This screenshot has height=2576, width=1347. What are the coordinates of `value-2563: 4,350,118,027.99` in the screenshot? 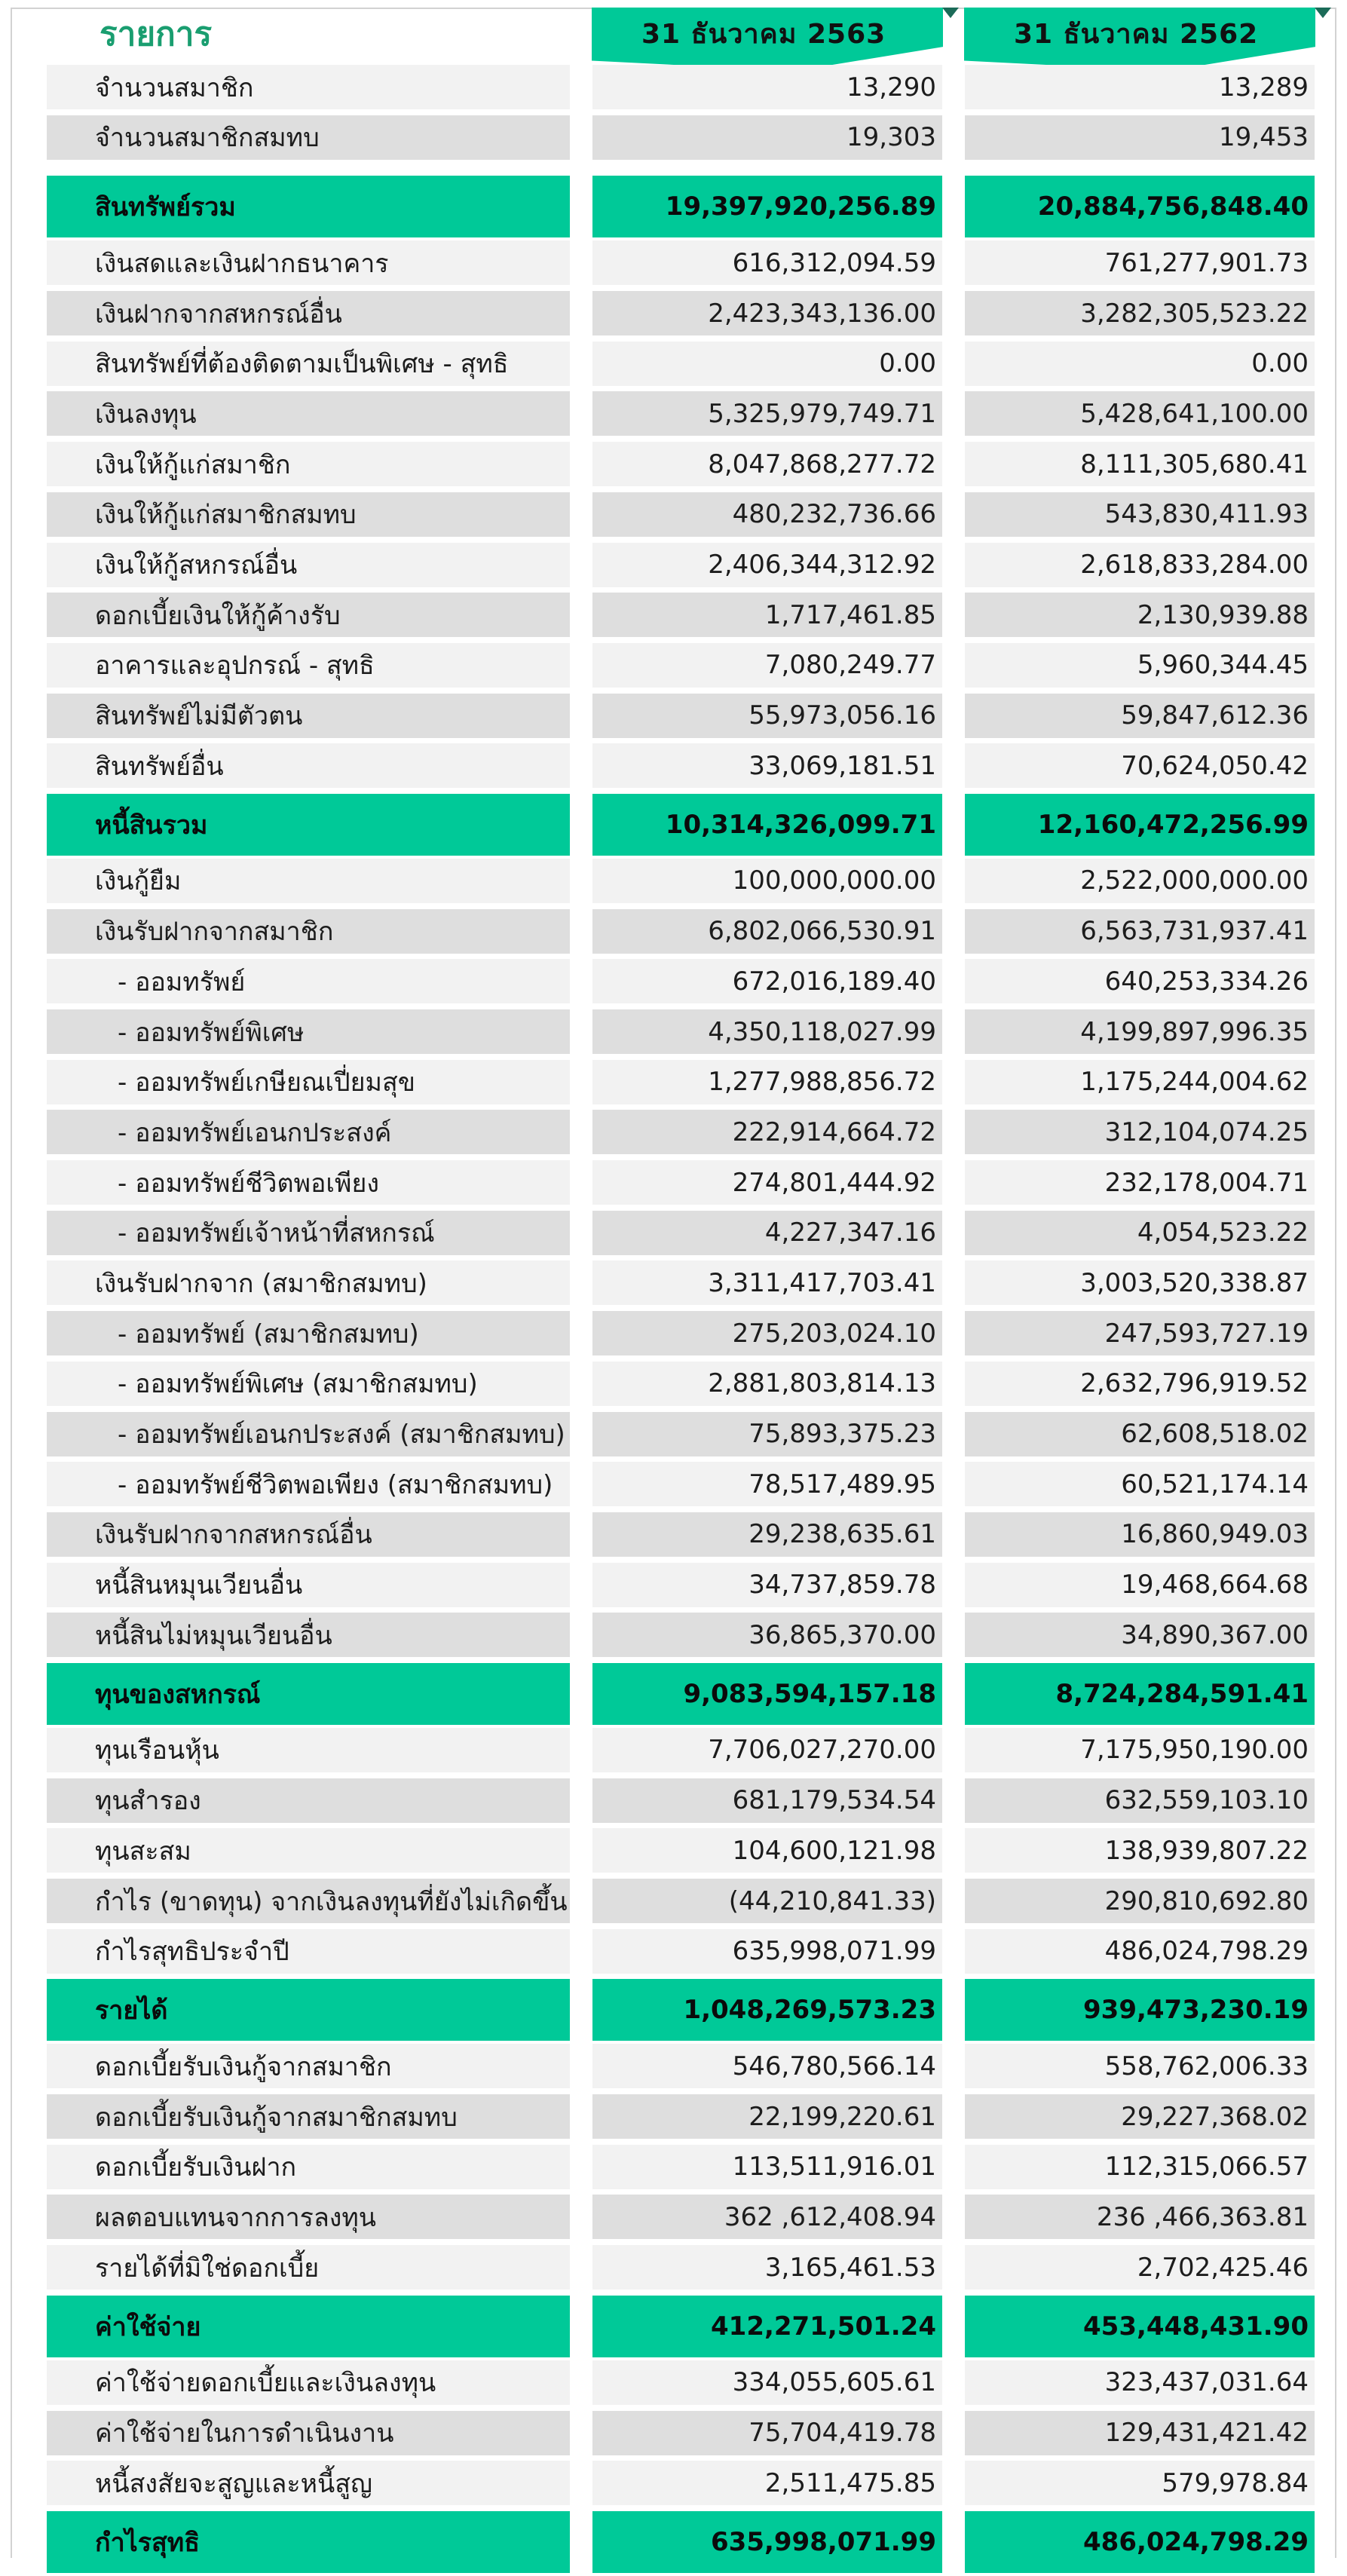 It's located at (767, 1031).